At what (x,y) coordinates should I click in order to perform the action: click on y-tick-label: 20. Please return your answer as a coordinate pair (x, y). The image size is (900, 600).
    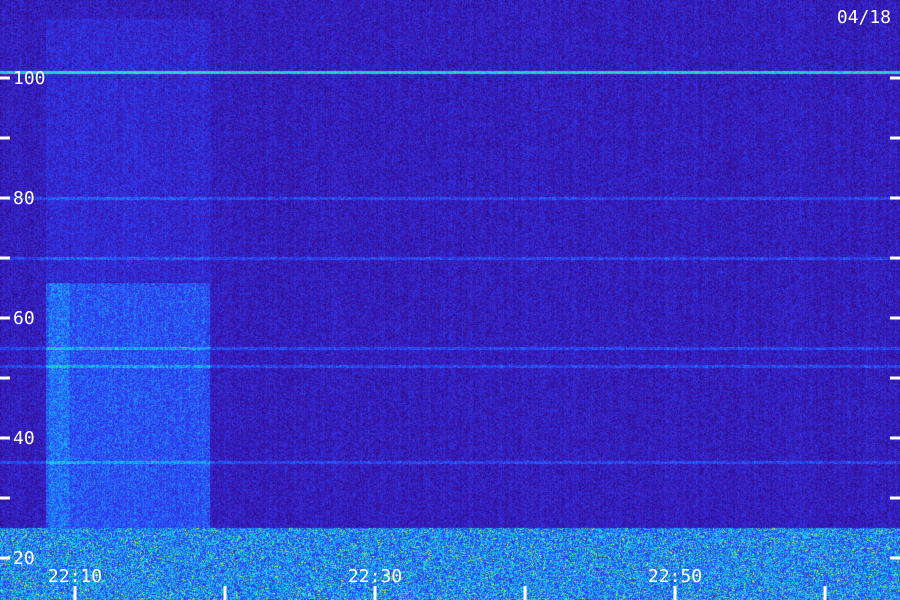
    Looking at the image, I should click on (24, 558).